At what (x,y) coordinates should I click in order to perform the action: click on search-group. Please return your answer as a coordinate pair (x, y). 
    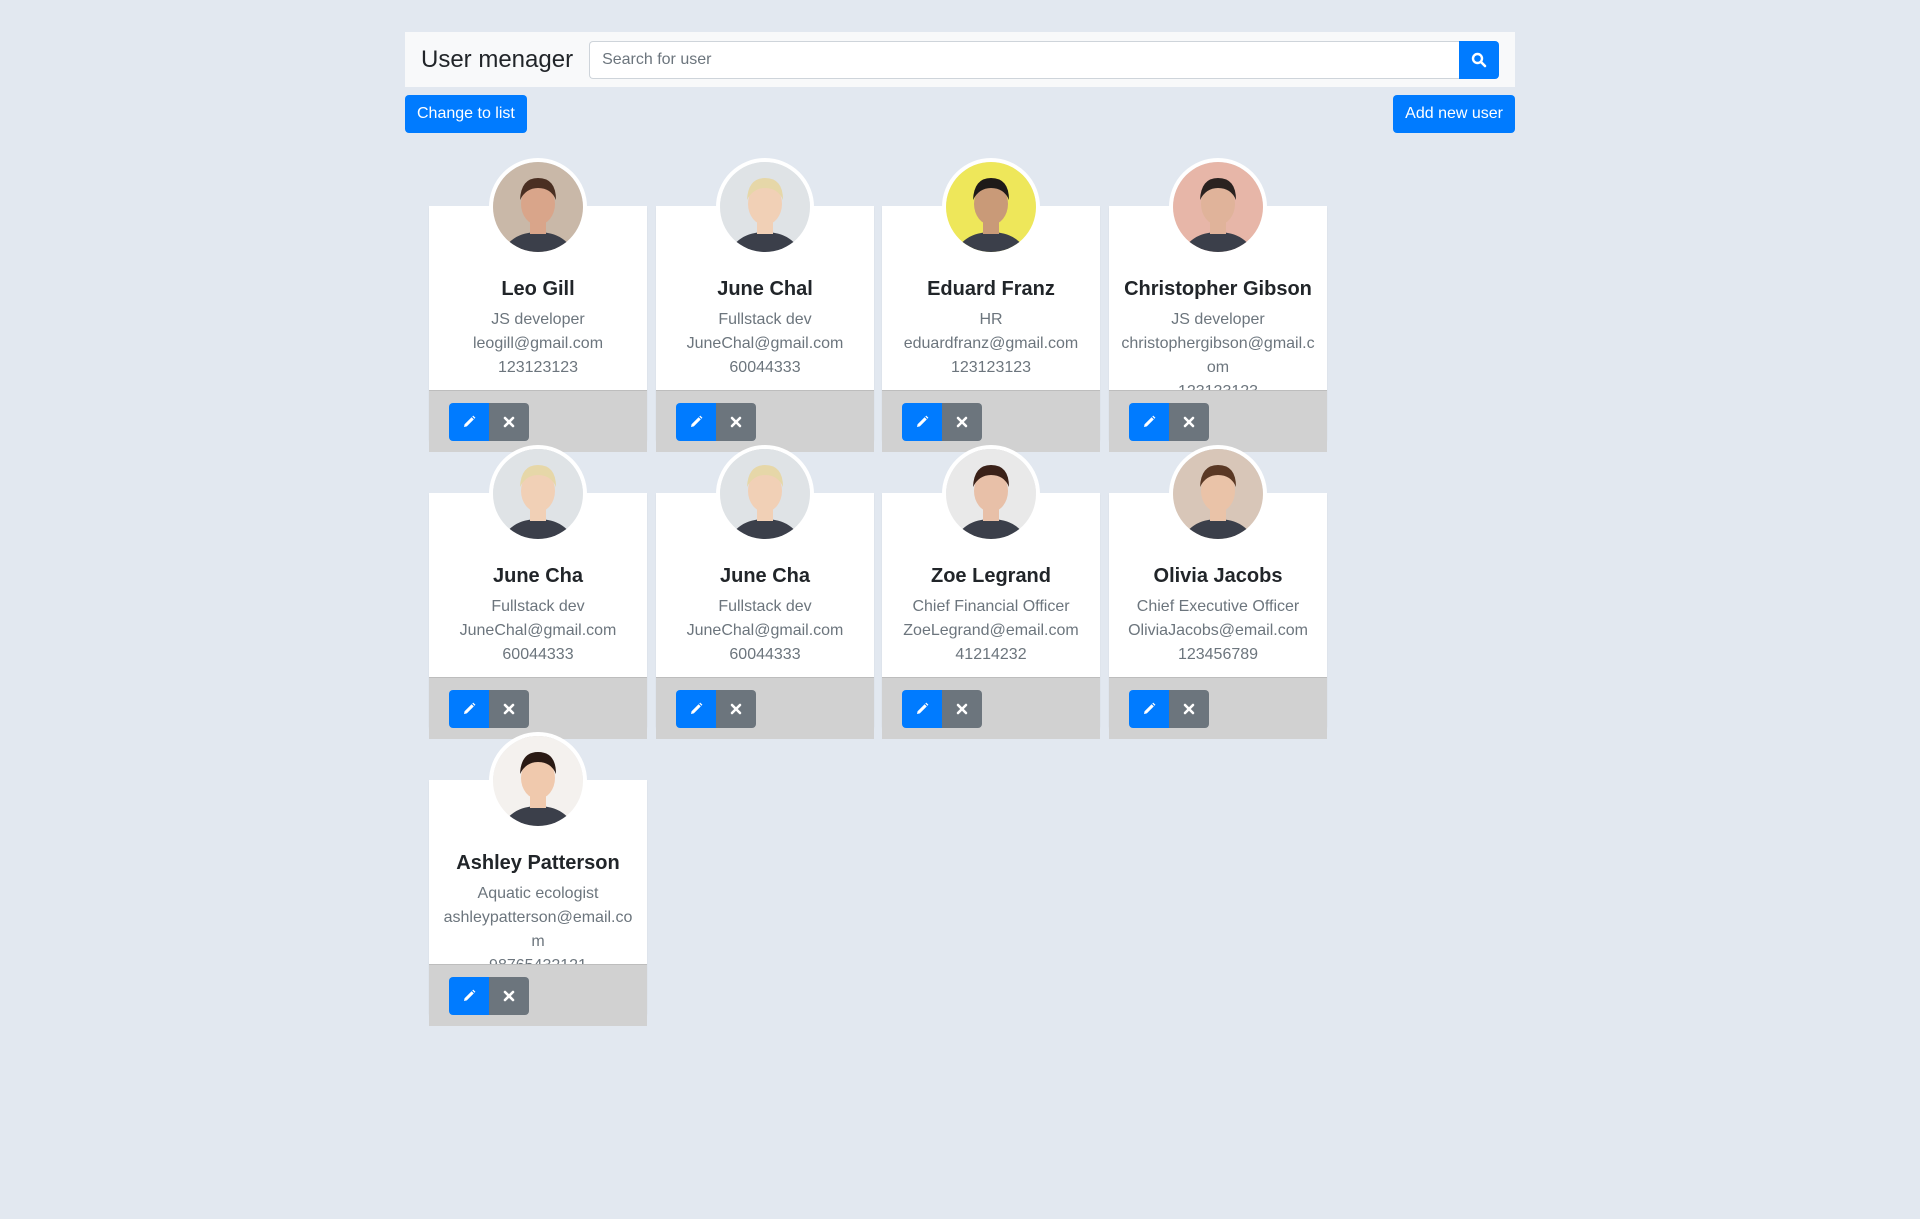
    Looking at the image, I should click on (1044, 59).